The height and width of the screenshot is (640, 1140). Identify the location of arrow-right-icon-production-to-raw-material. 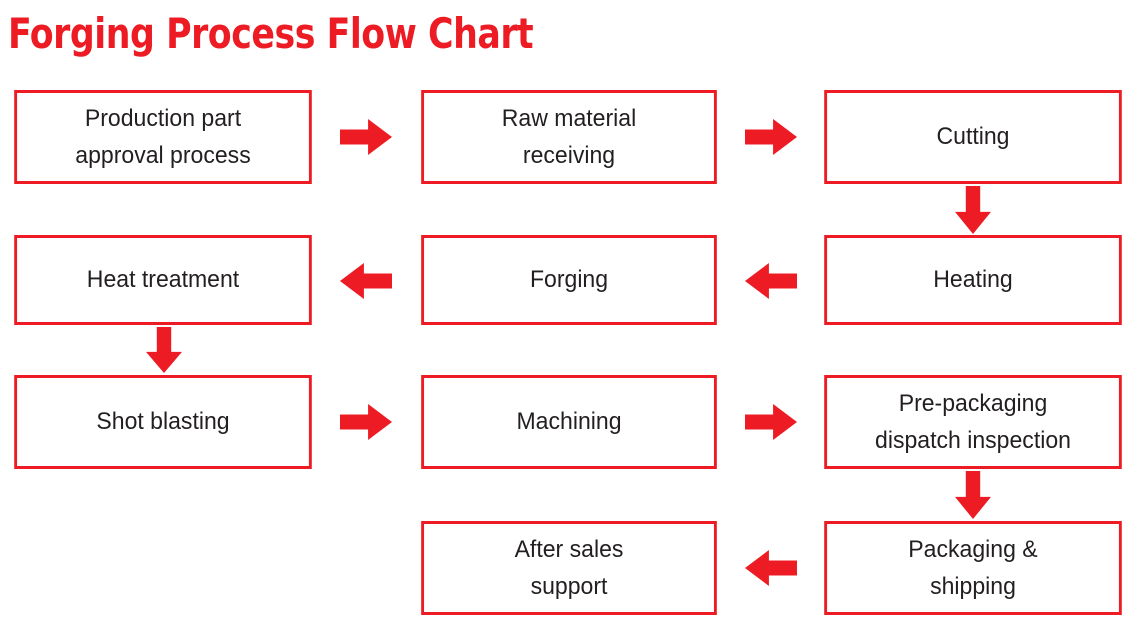
(366, 137).